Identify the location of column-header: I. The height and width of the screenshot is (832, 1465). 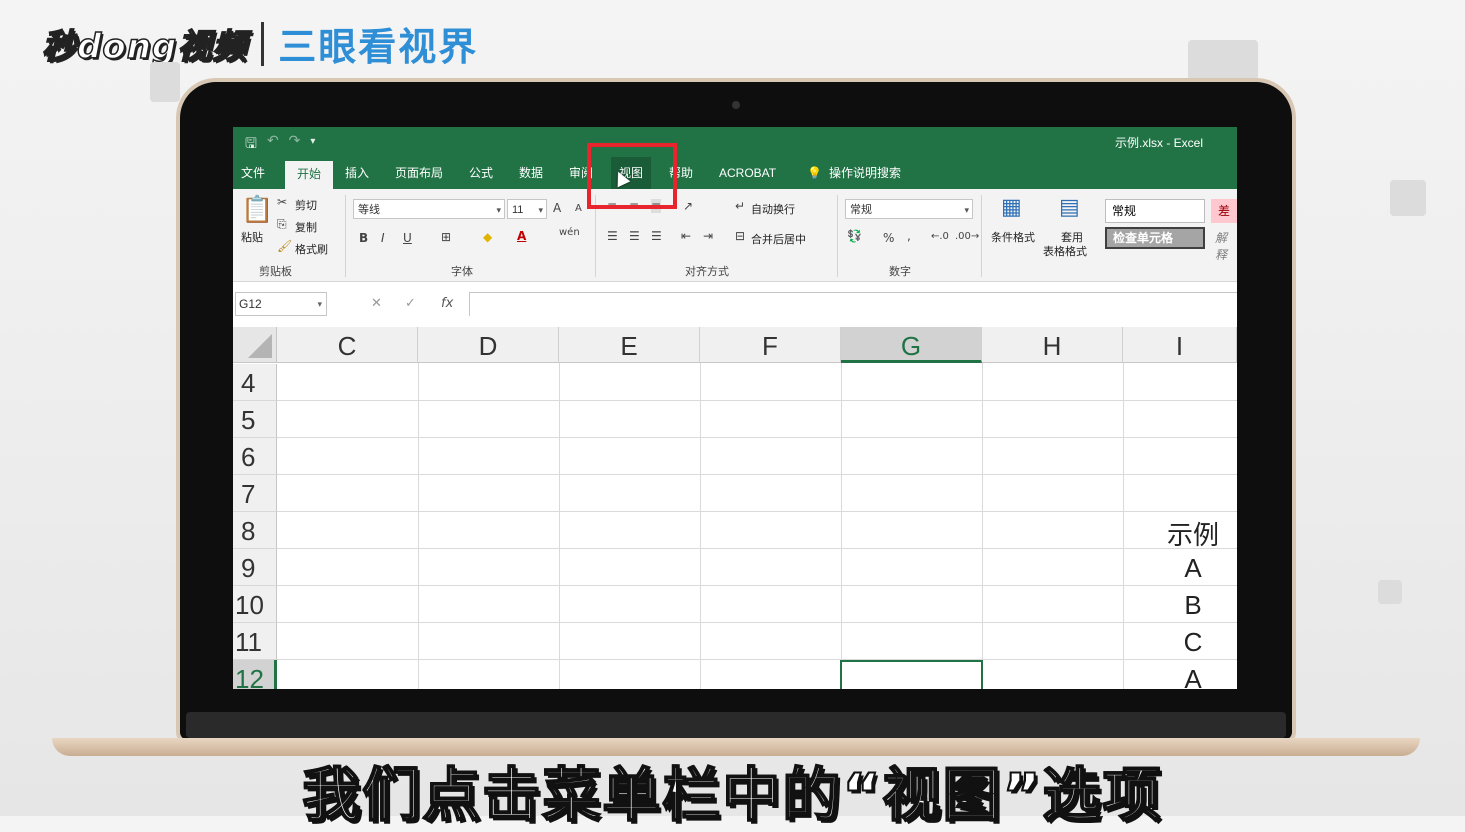
(1180, 345).